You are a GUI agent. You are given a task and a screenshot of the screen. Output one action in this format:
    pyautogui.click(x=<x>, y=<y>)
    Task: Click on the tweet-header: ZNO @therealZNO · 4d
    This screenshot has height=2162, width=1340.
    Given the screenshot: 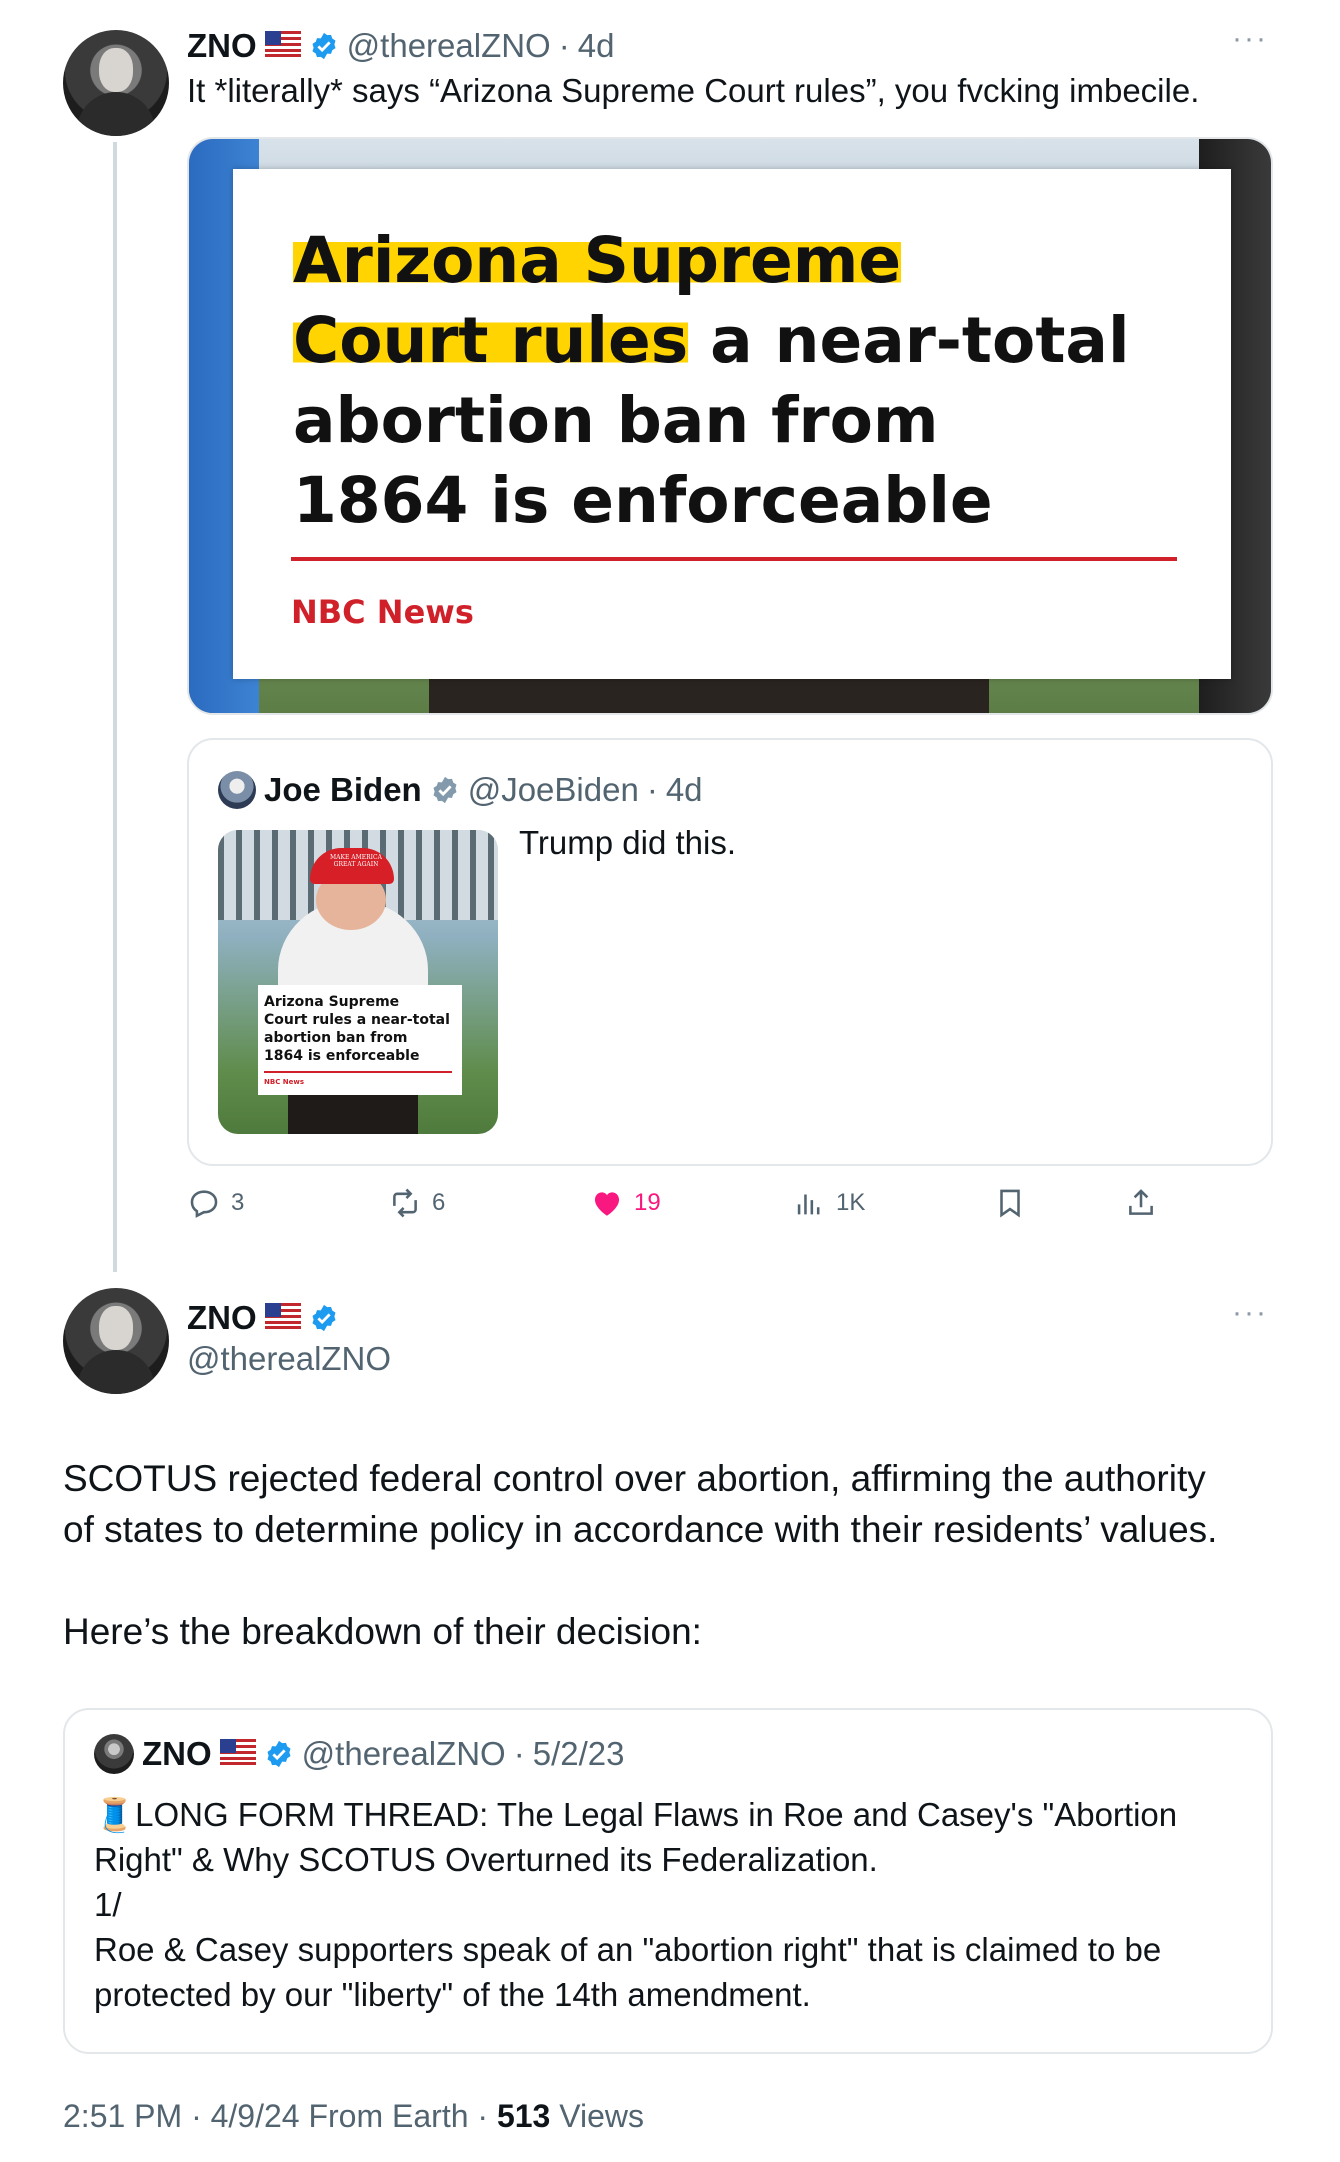 What is the action you would take?
    pyautogui.click(x=401, y=46)
    